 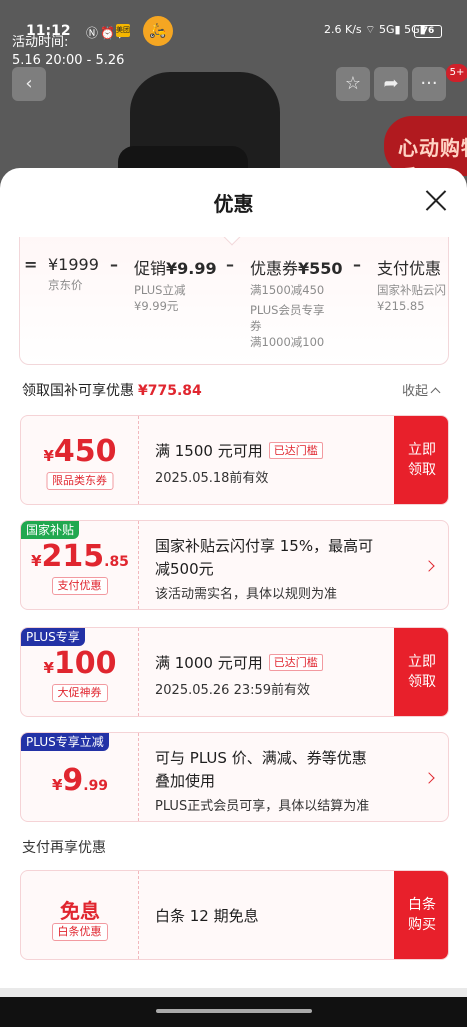 What do you see at coordinates (79, 586) in the screenshot?
I see `coupon-type-tag: 支付优惠` at bounding box center [79, 586].